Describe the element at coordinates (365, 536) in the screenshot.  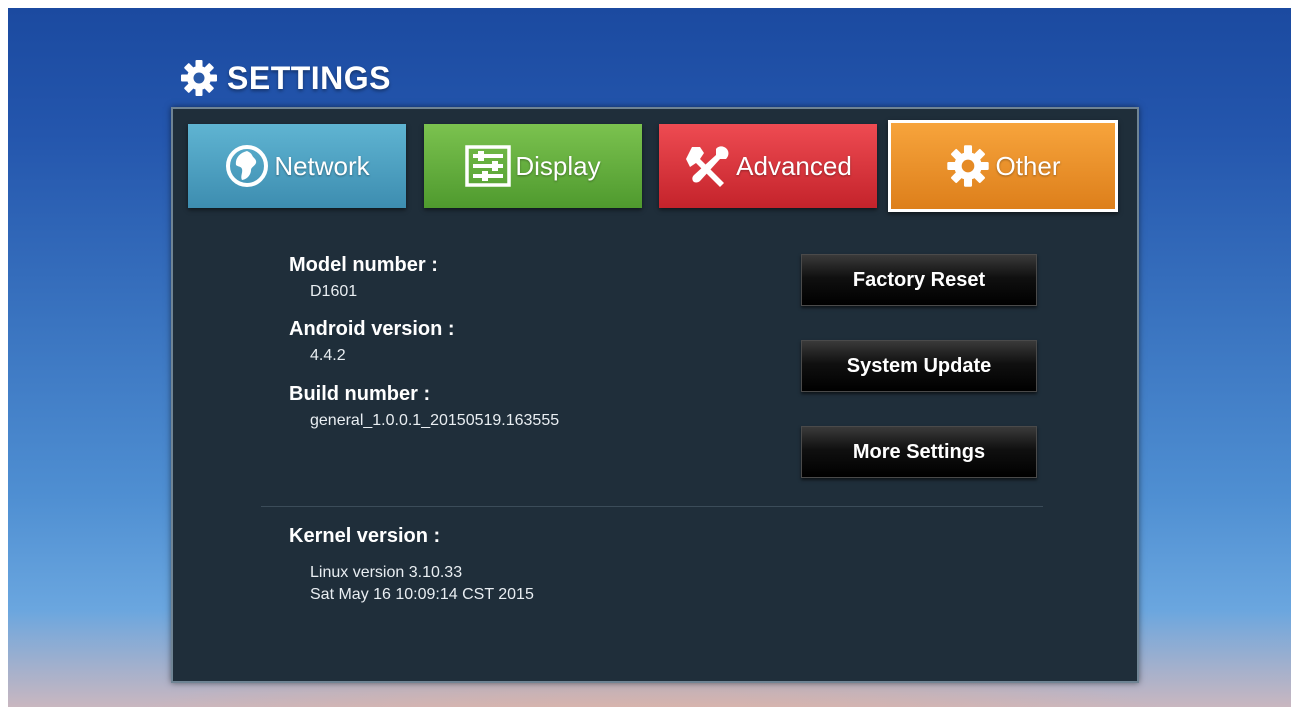
I see `kernel-version-label: Kernel version :` at that location.